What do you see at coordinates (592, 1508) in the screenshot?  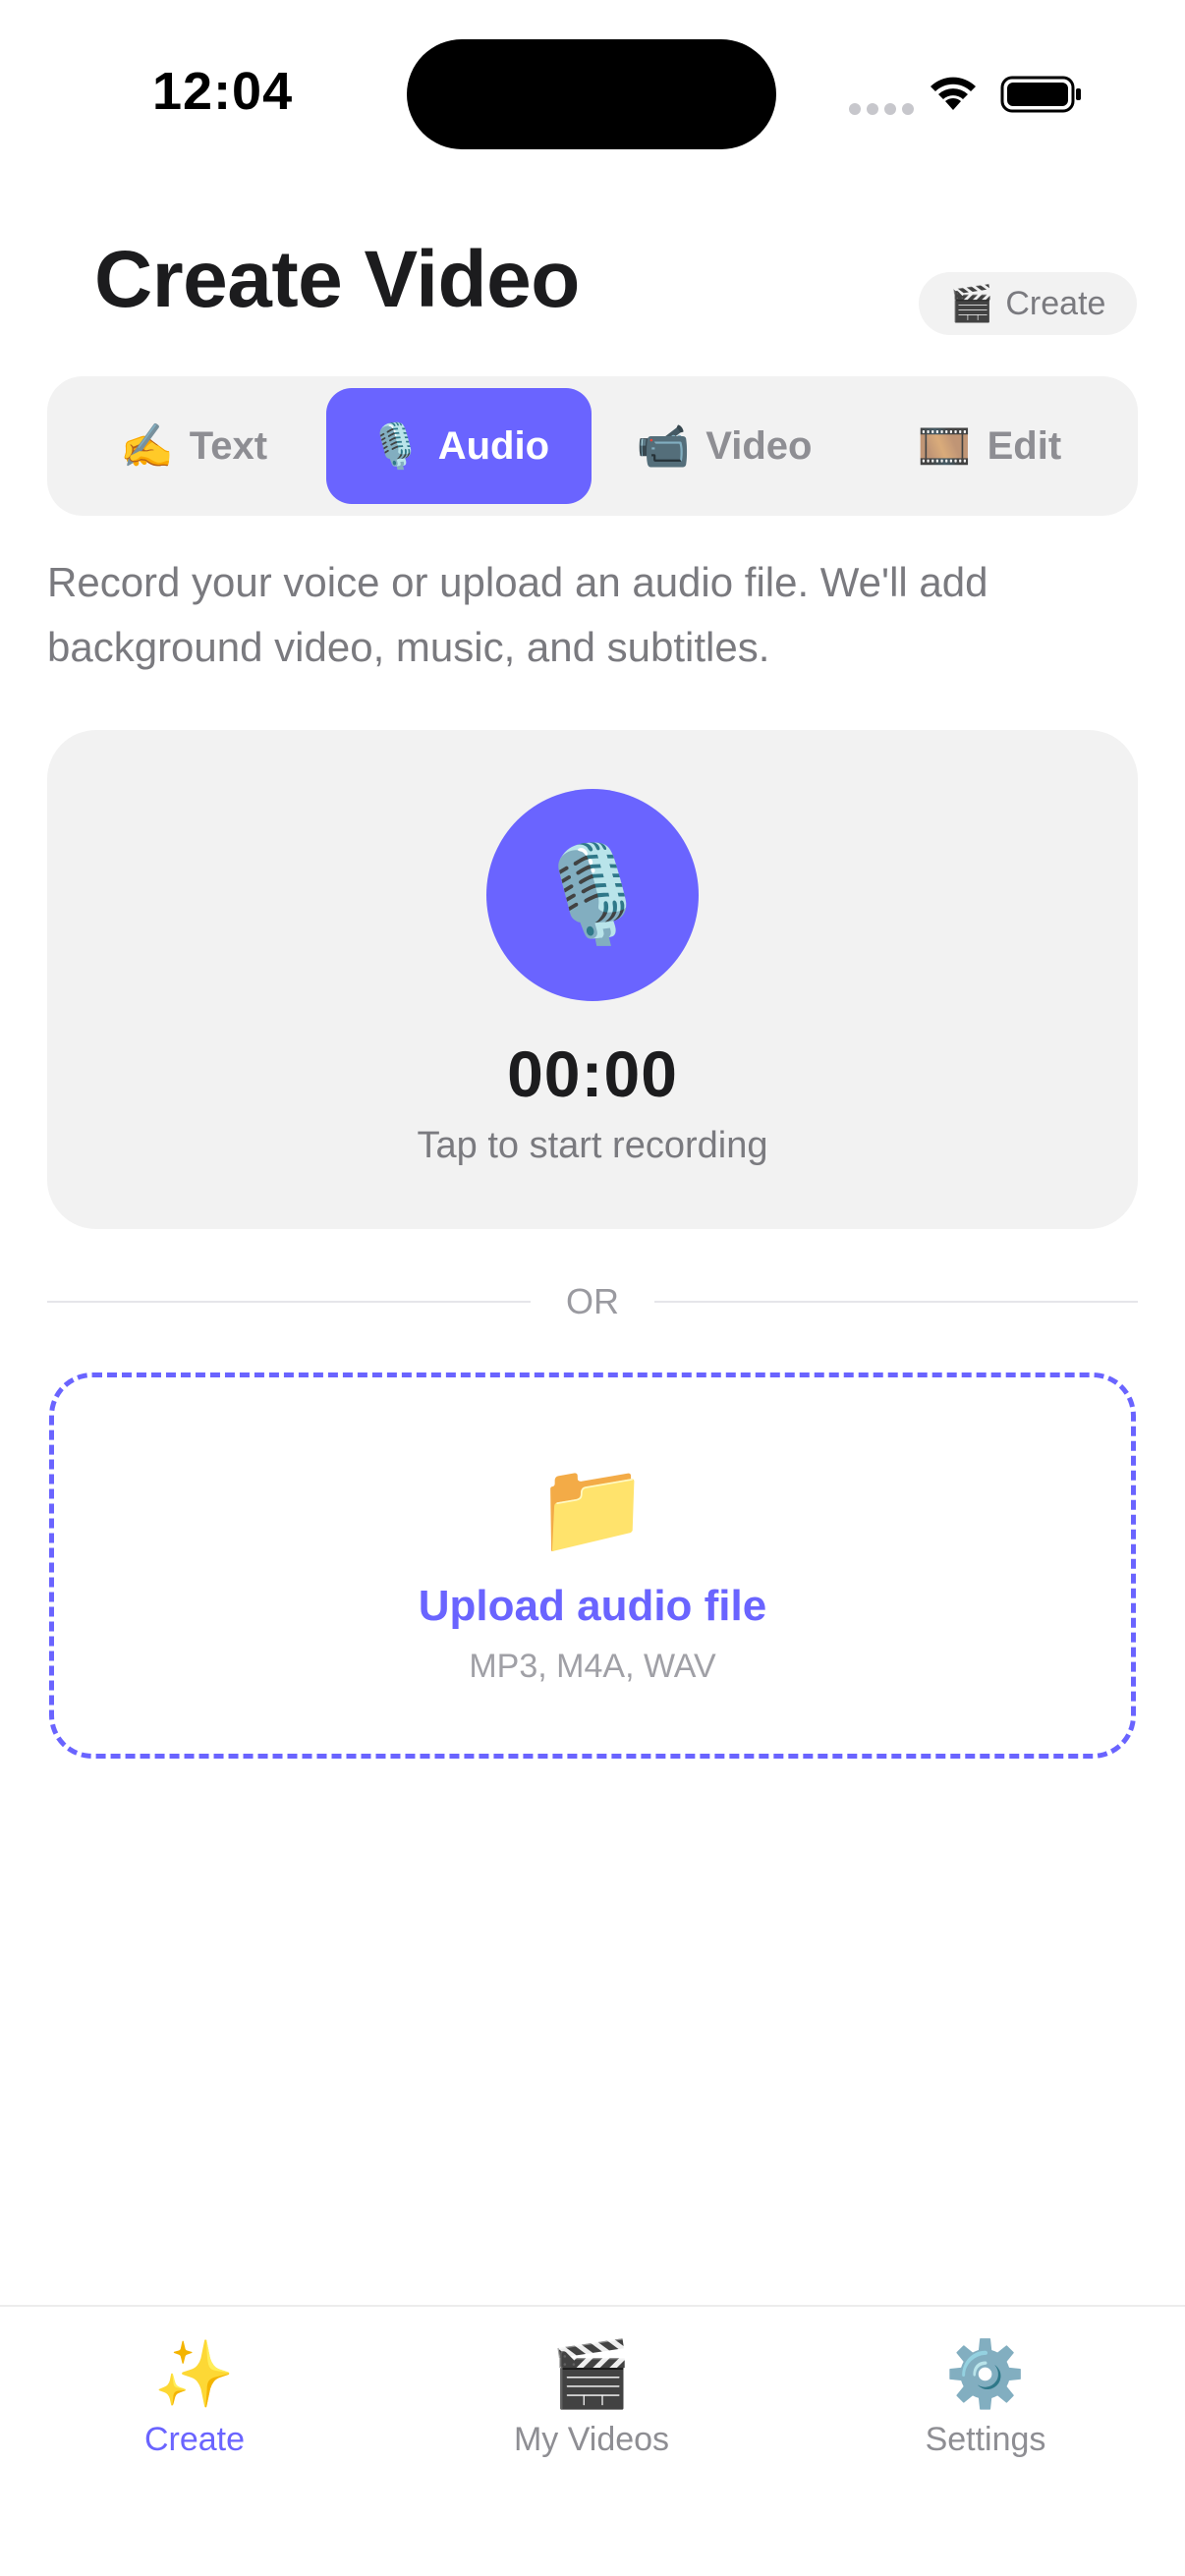 I see `folder-icon: 📁` at bounding box center [592, 1508].